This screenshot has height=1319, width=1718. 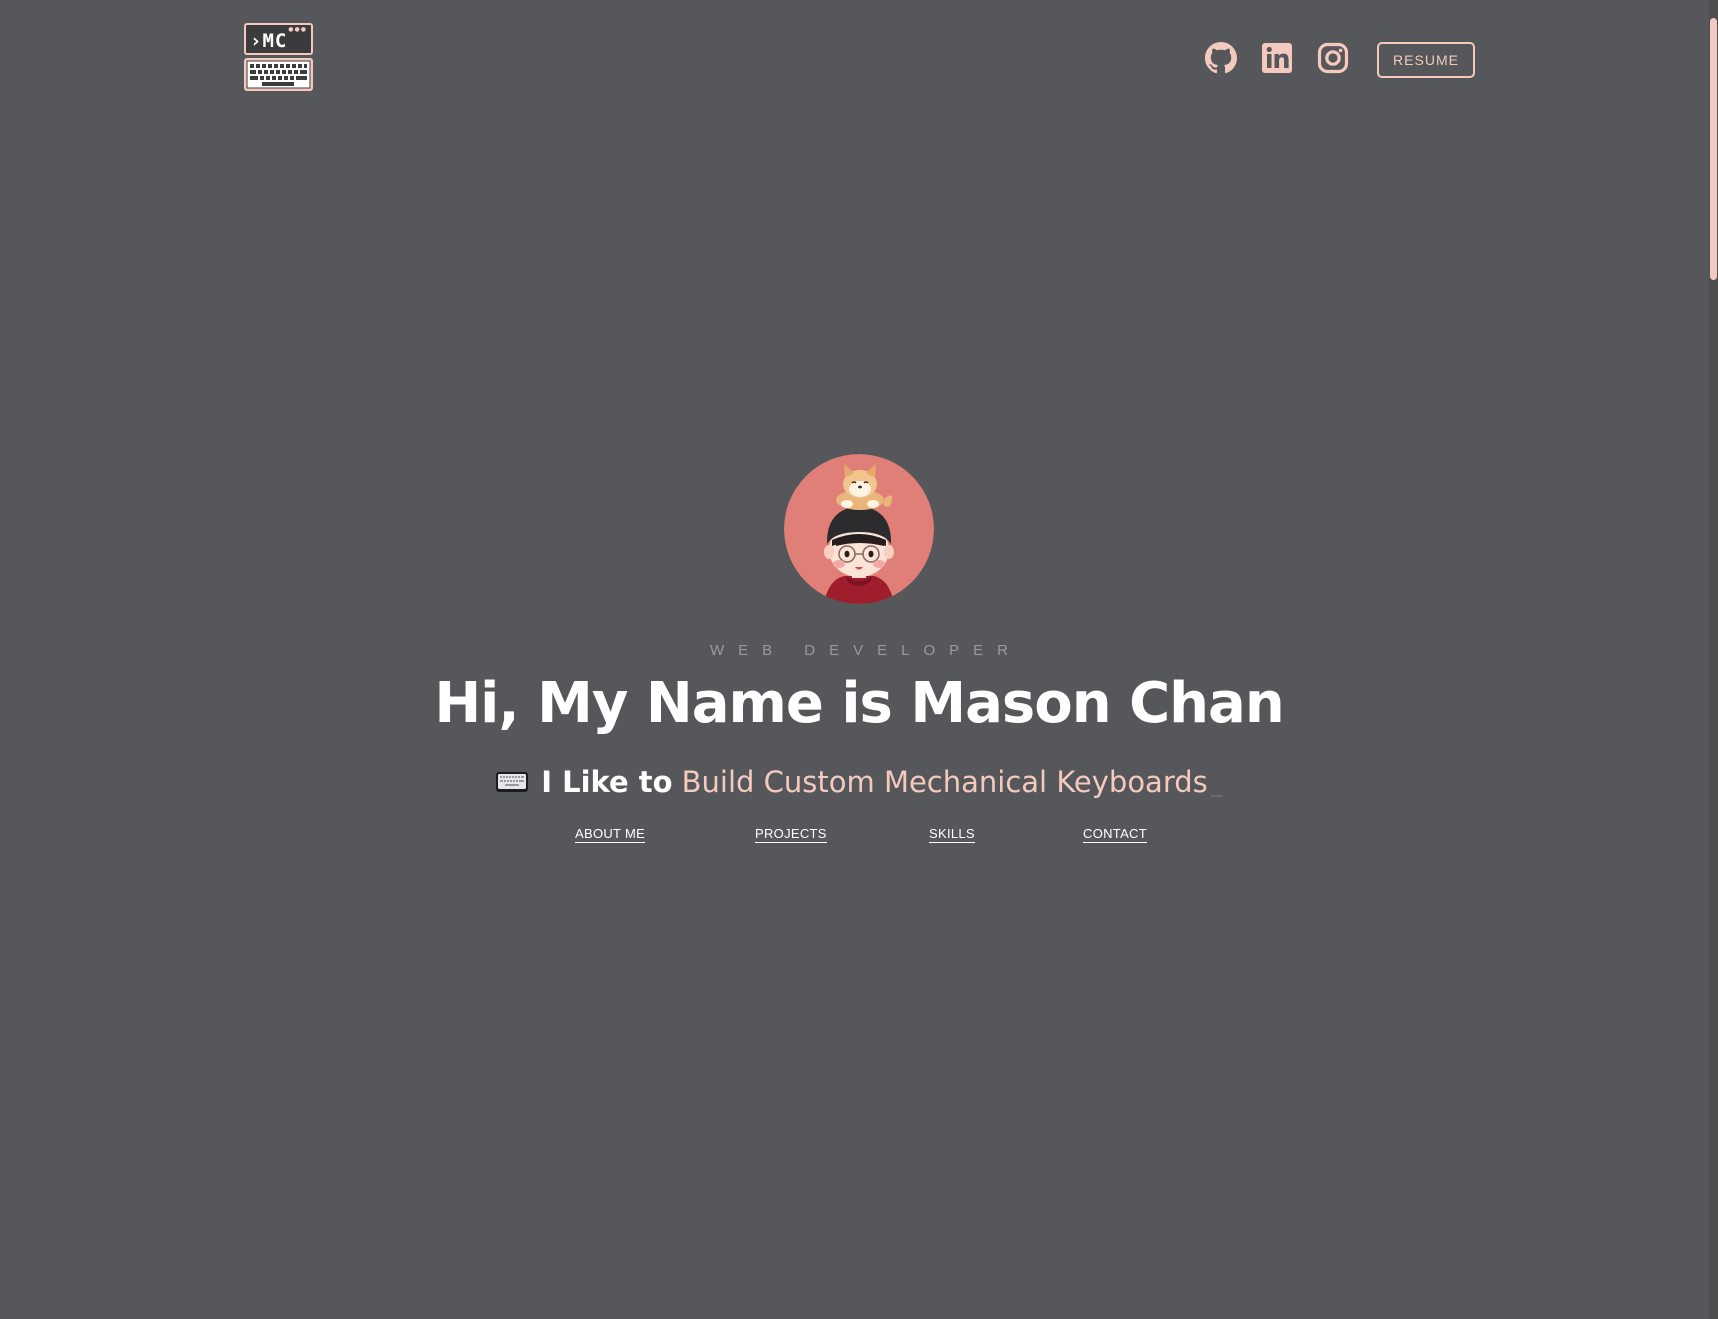 I want to click on instagram-icon, so click(x=1333, y=58).